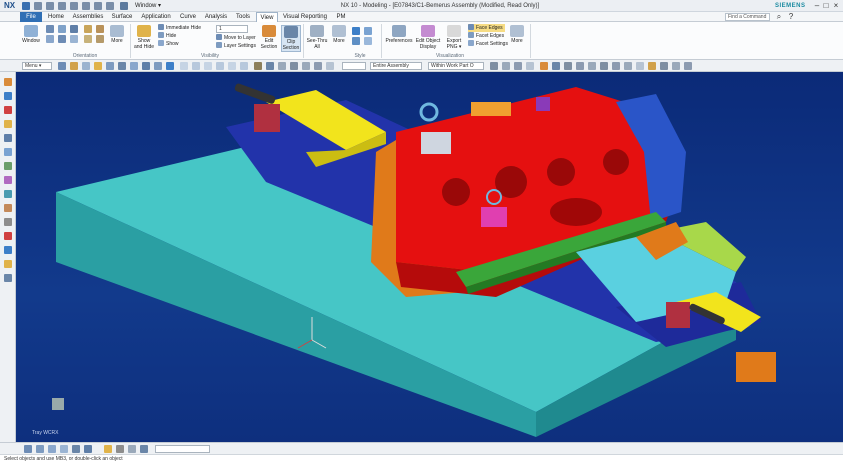 The image size is (843, 474). Describe the element at coordinates (50, 39) in the screenshot. I see `rotate-icon` at that location.